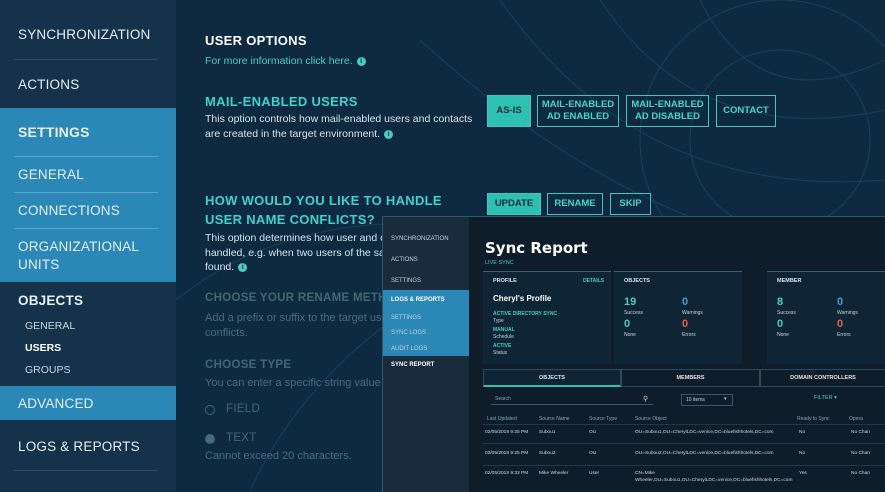 The image size is (885, 492). What do you see at coordinates (243, 409) in the screenshot?
I see `radio-field-label: FIELD` at bounding box center [243, 409].